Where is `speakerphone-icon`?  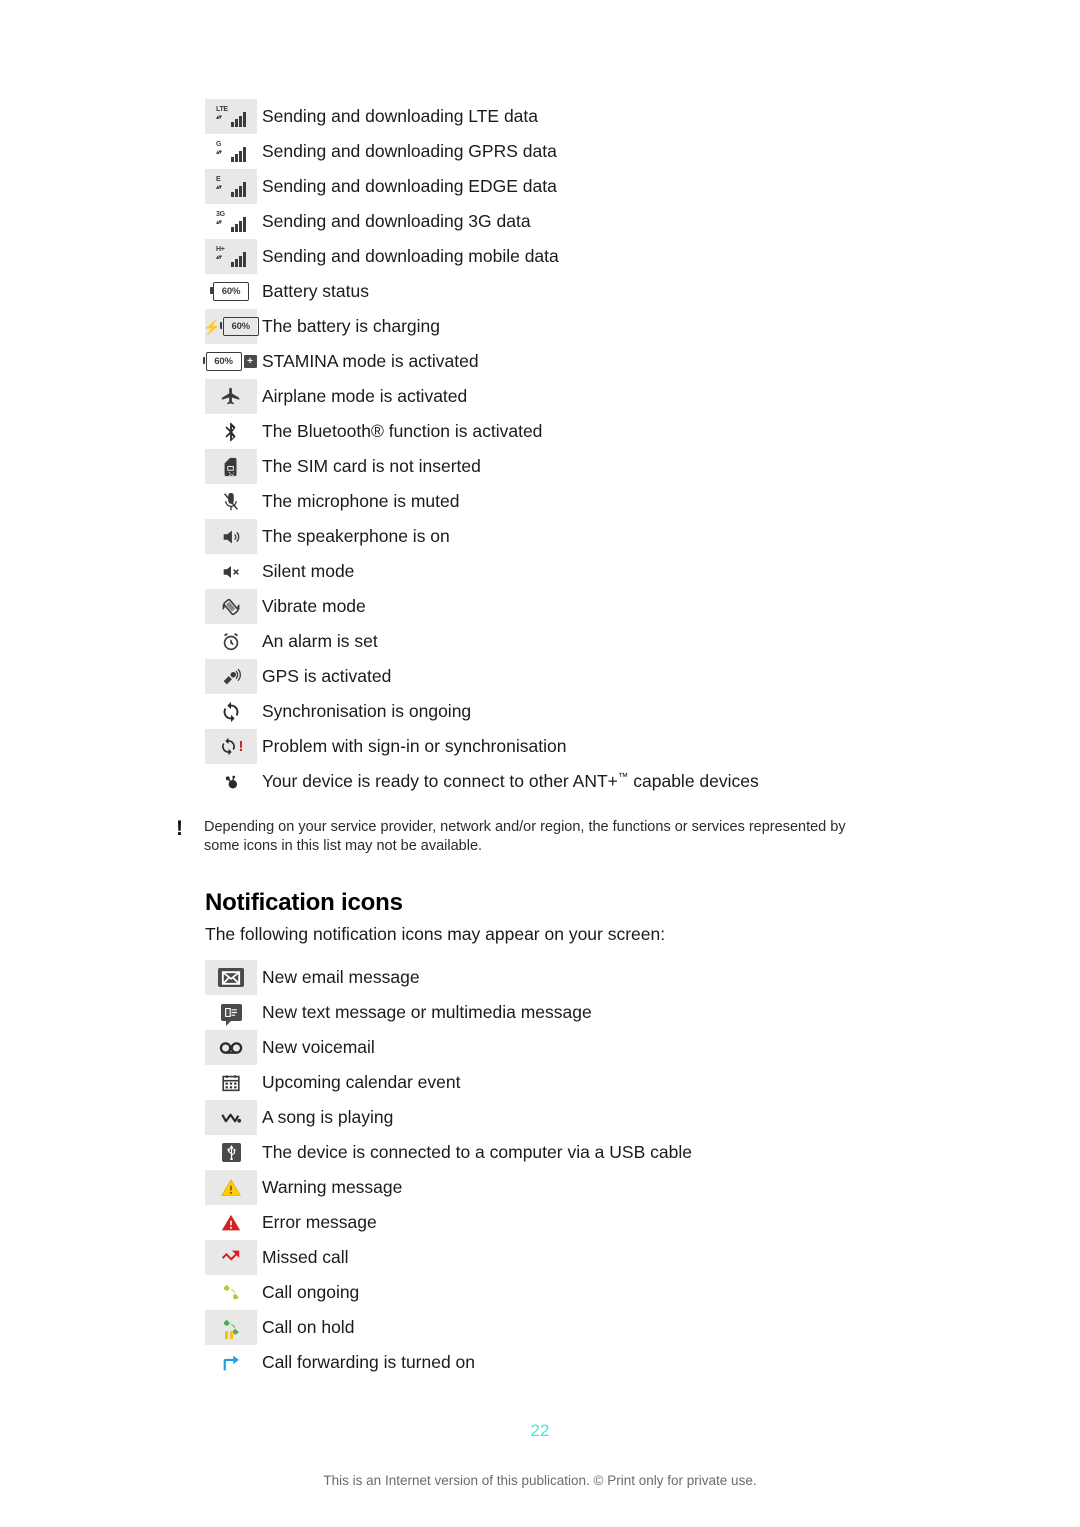 speakerphone-icon is located at coordinates (231, 536).